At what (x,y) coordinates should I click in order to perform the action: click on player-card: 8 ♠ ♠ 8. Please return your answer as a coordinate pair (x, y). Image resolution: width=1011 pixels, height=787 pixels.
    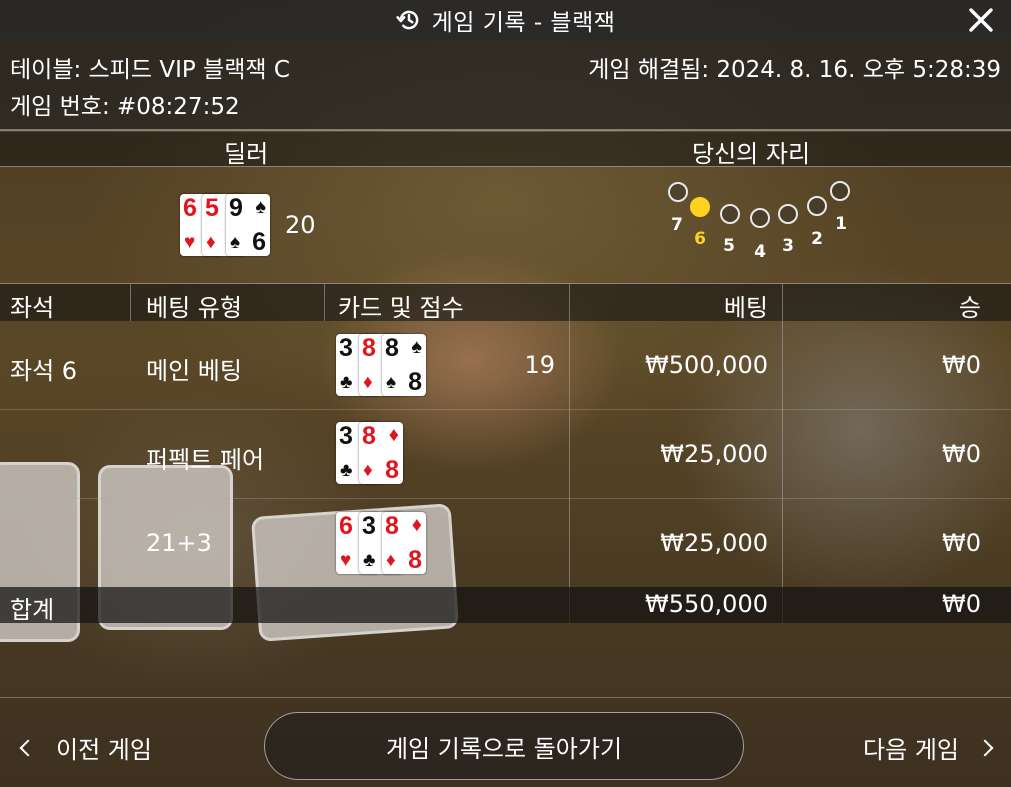
    Looking at the image, I should click on (404, 365).